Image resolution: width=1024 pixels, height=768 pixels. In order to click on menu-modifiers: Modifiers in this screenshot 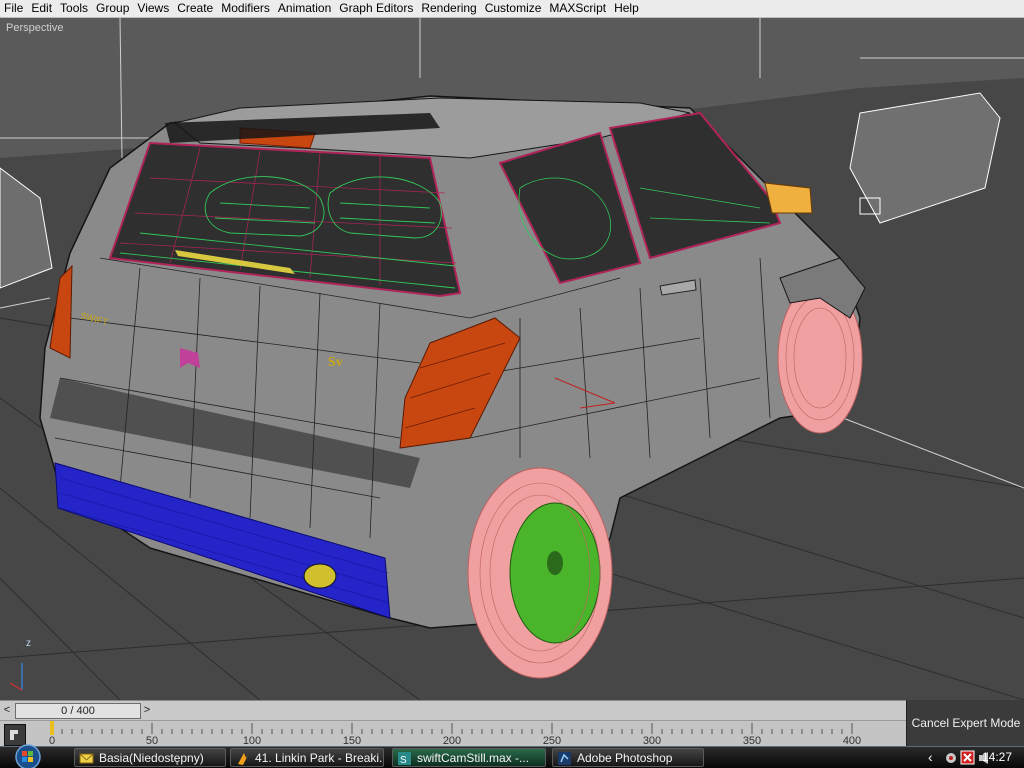, I will do `click(245, 8)`.